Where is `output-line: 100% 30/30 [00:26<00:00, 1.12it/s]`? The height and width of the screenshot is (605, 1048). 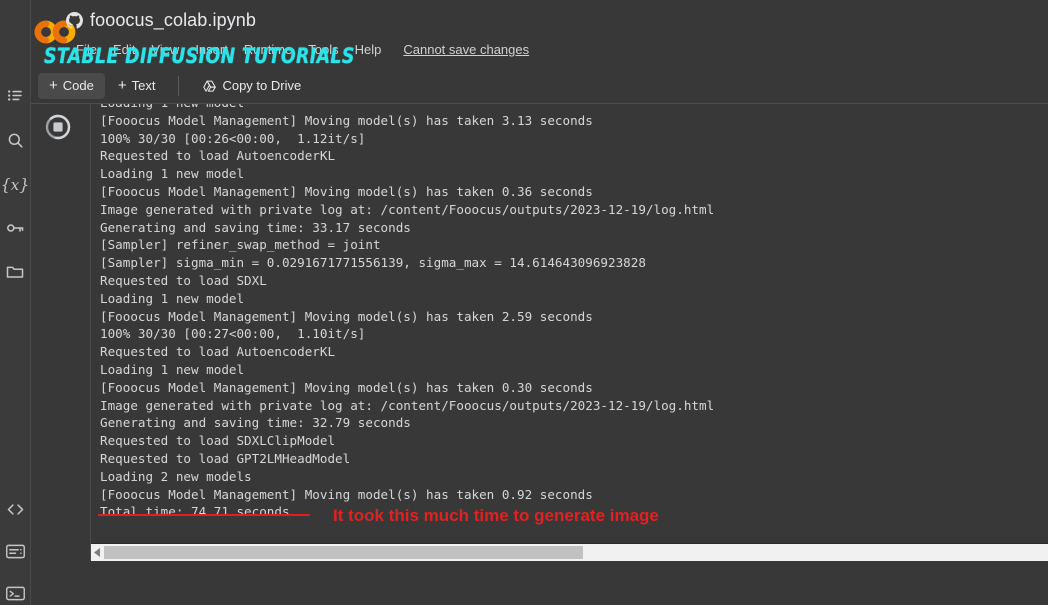 output-line: 100% 30/30 [00:26<00:00, 1.12it/s] is located at coordinates (233, 138).